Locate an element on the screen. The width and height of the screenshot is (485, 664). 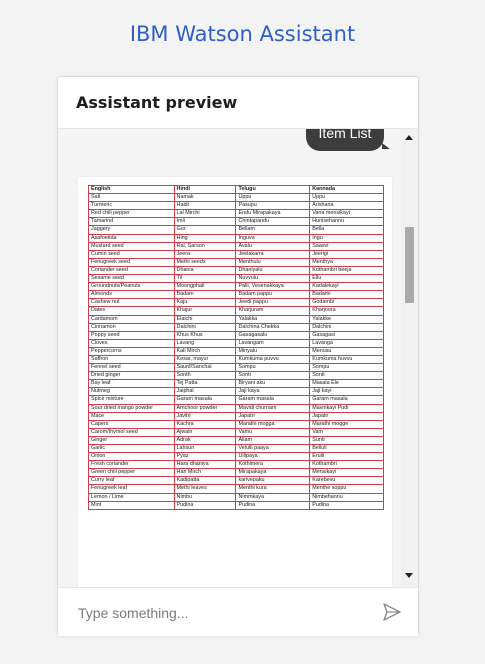
table-cell: Jeedi pappu is located at coordinates (273, 303).